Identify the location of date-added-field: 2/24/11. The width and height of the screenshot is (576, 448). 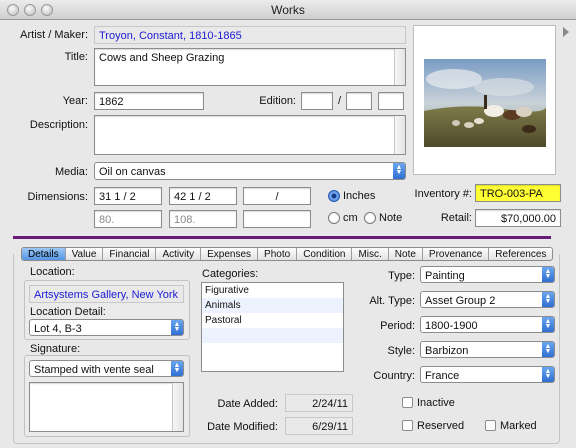
(319, 403).